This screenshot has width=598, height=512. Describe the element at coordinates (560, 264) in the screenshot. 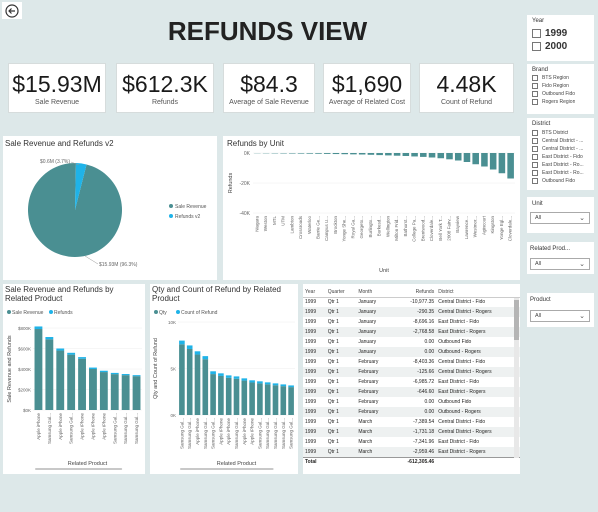

I see `related-product-dropdown: All ⌄` at that location.